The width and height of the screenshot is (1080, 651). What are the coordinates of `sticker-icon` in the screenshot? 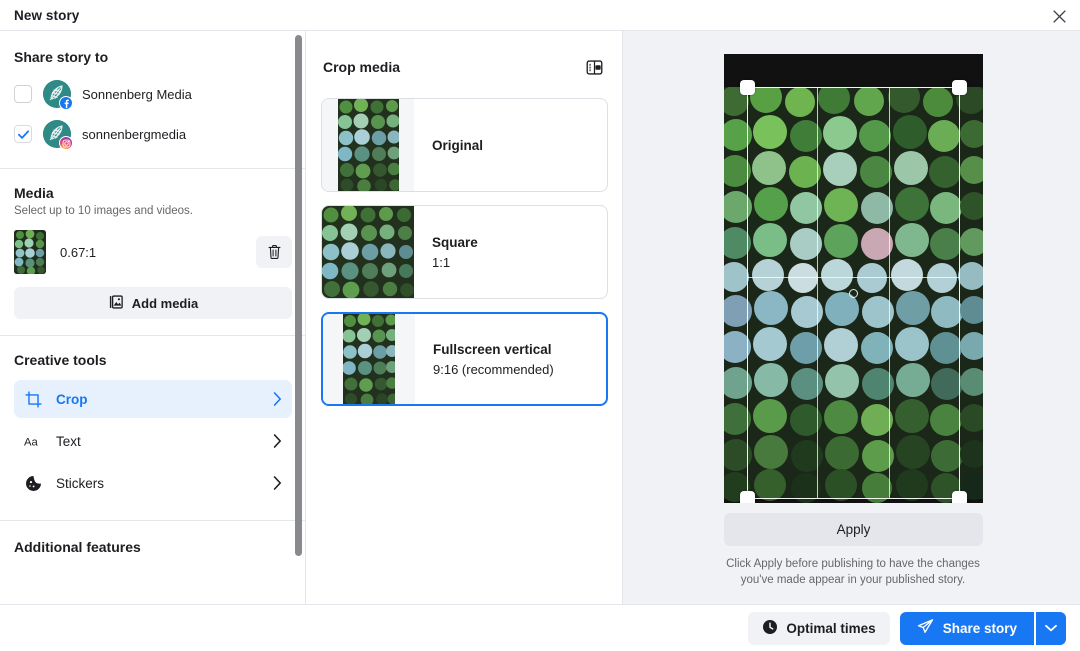 It's located at (33, 483).